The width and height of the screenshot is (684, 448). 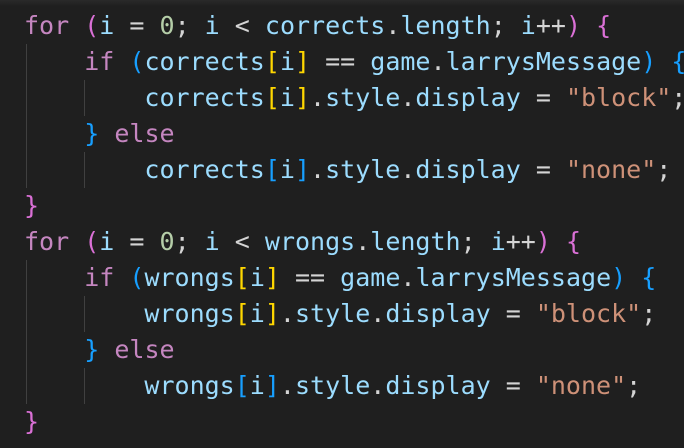 I want to click on code-token: larrysMessage, so click(x=513, y=277).